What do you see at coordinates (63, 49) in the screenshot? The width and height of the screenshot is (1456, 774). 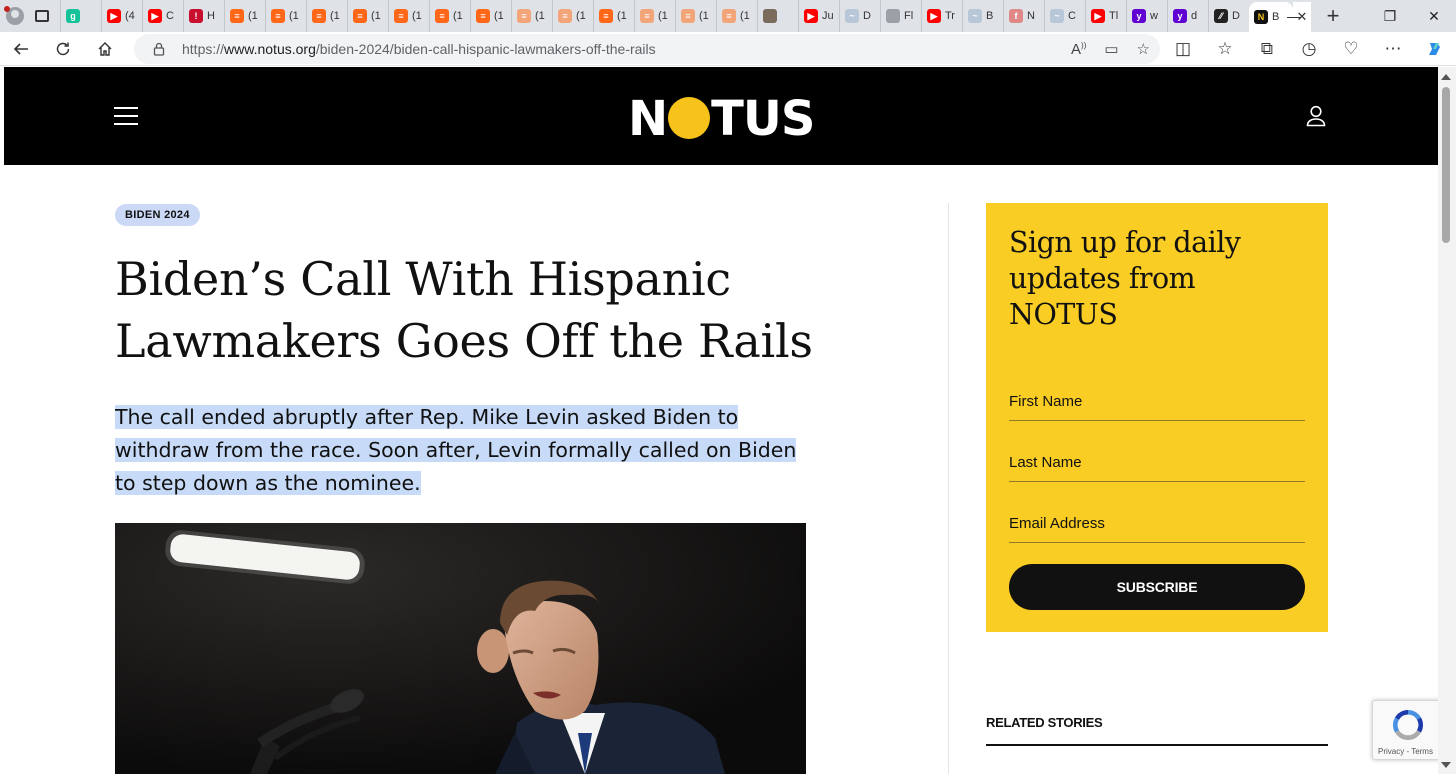 I see `refresh-icon` at bounding box center [63, 49].